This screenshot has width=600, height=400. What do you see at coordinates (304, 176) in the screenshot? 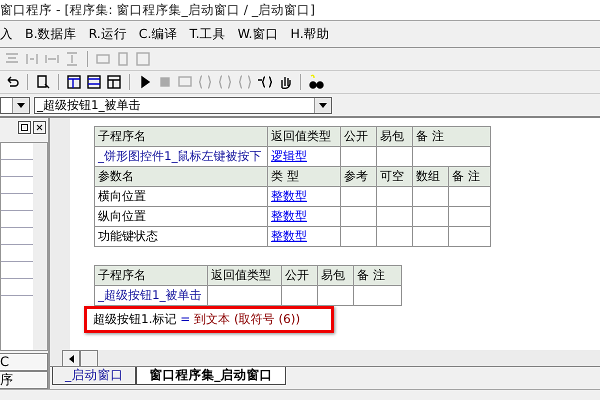
I see `column-header: 类 型` at bounding box center [304, 176].